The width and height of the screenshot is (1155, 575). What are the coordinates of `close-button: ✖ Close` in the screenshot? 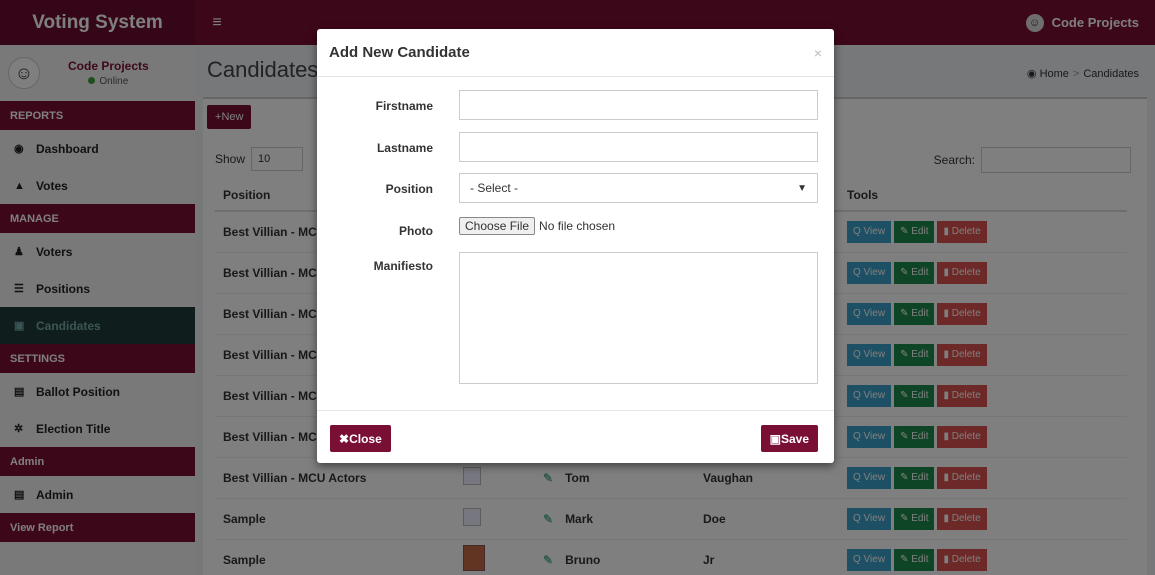 It's located at (360, 438).